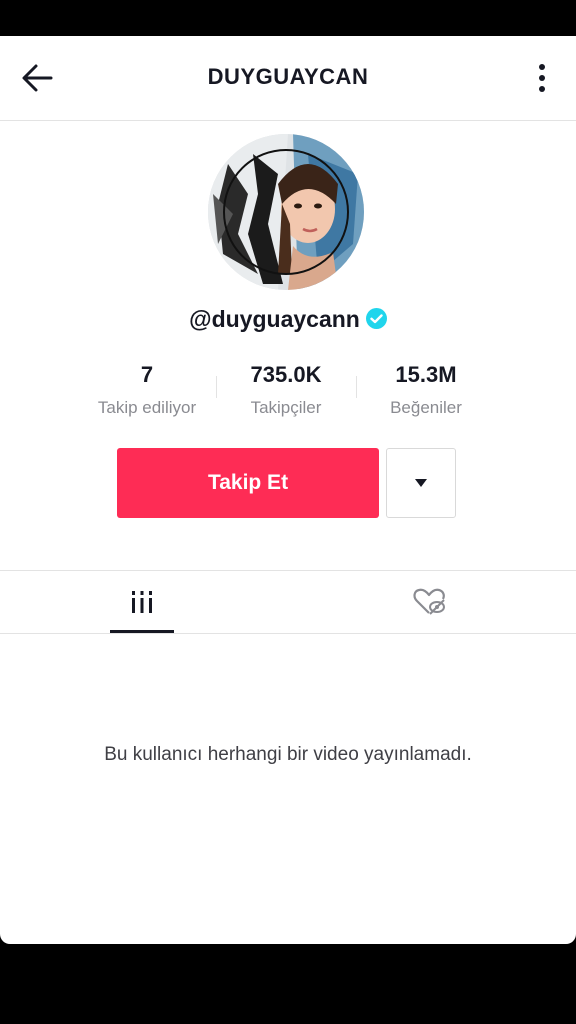 This screenshot has height=1024, width=576. I want to click on liked-hidden-heart-icon, so click(429, 601).